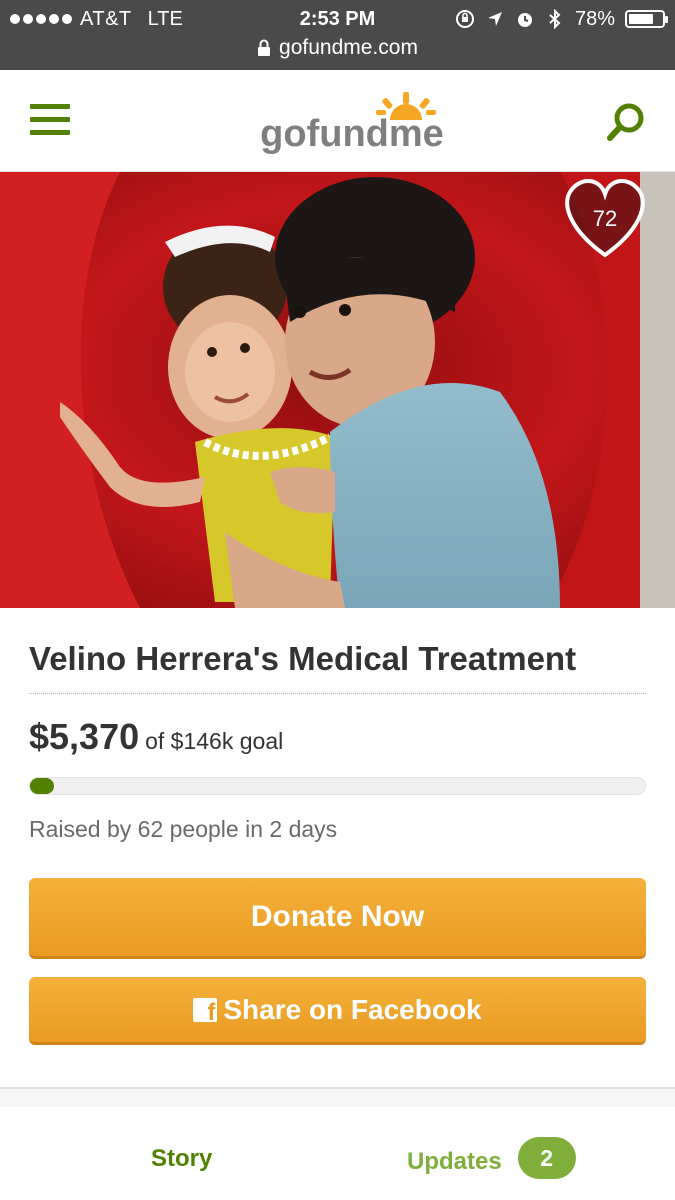  I want to click on status-row: AT&T LTE 2:53 PM 78%, so click(337, 19).